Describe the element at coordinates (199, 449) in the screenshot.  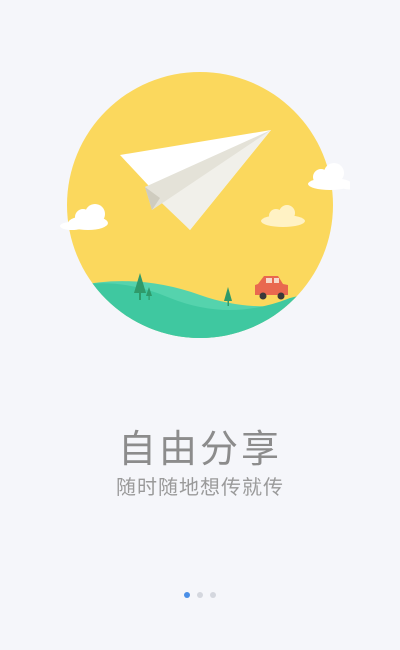
I see `page-title: 自由分享` at that location.